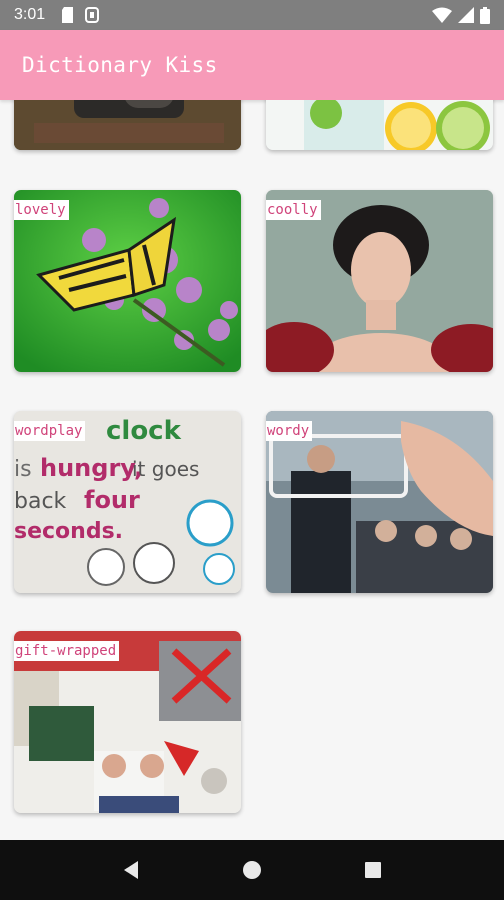 This screenshot has width=504, height=900. Describe the element at coordinates (50, 431) in the screenshot. I see `card-label: wordplay` at that location.